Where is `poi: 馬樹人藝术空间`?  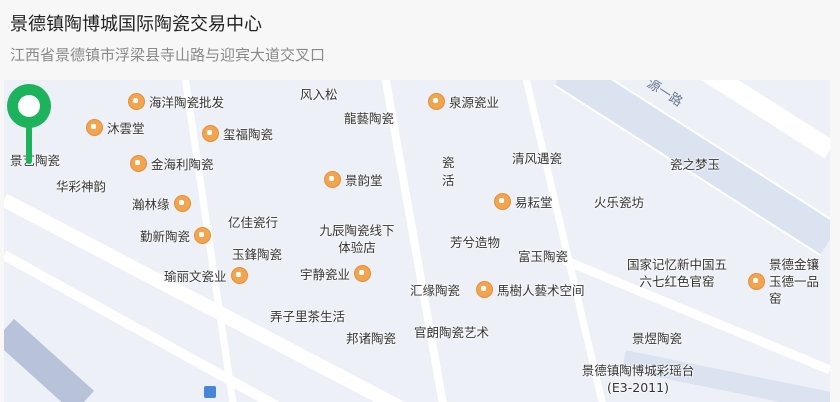 poi: 馬樹人藝术空间 is located at coordinates (530, 289).